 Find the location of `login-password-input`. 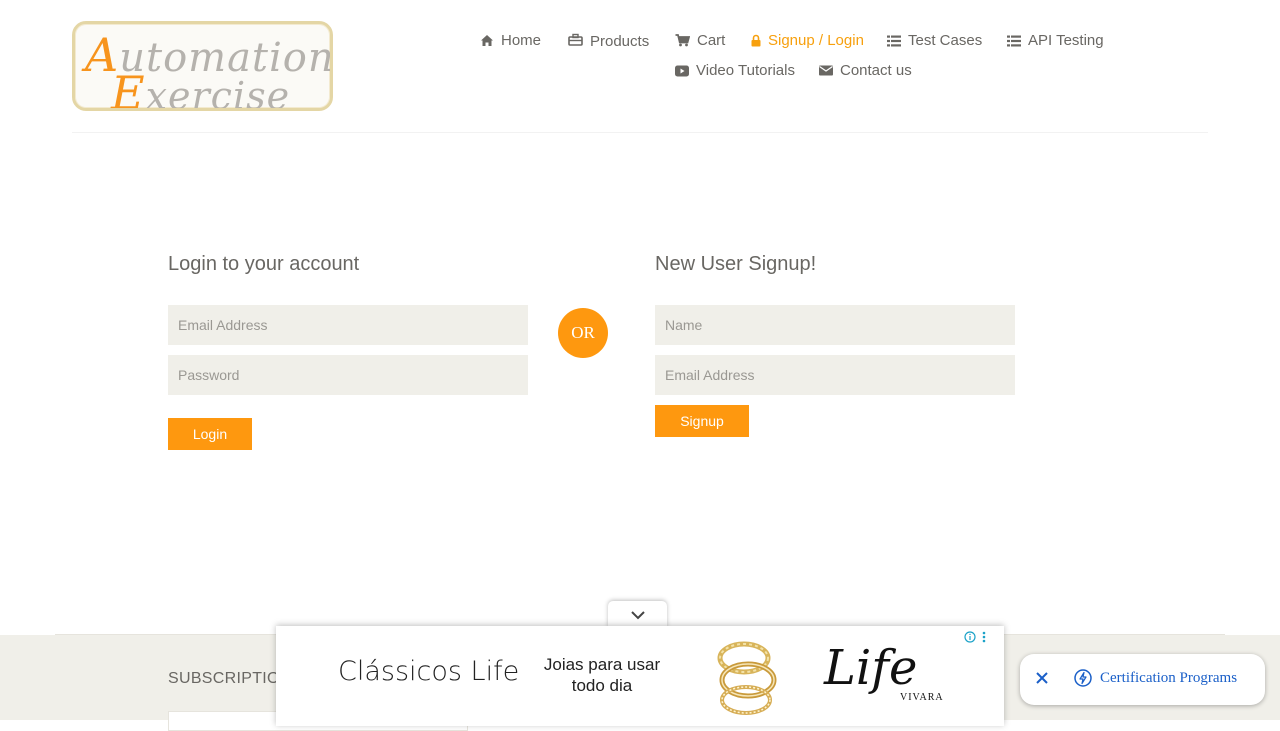

login-password-input is located at coordinates (348, 375).